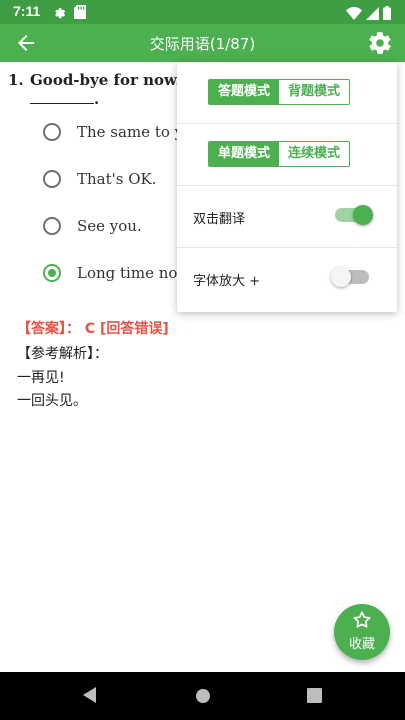 The image size is (405, 720). Describe the element at coordinates (244, 154) in the screenshot. I see `single-question-button: 单题模式` at that location.